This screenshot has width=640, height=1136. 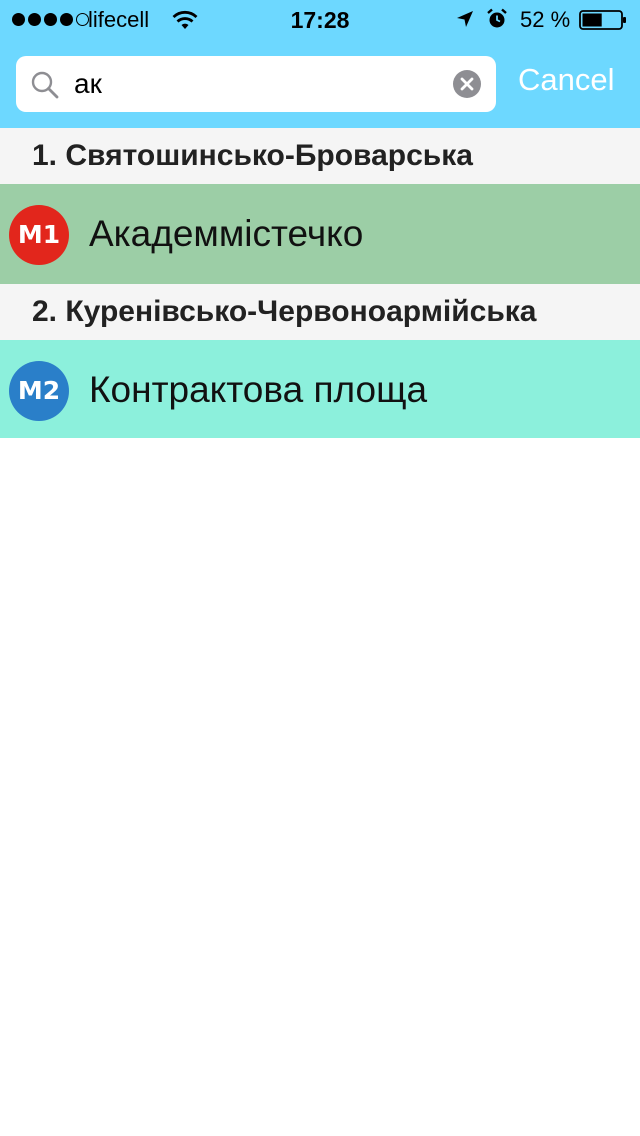 What do you see at coordinates (602, 20) in the screenshot?
I see `battery-icon` at bounding box center [602, 20].